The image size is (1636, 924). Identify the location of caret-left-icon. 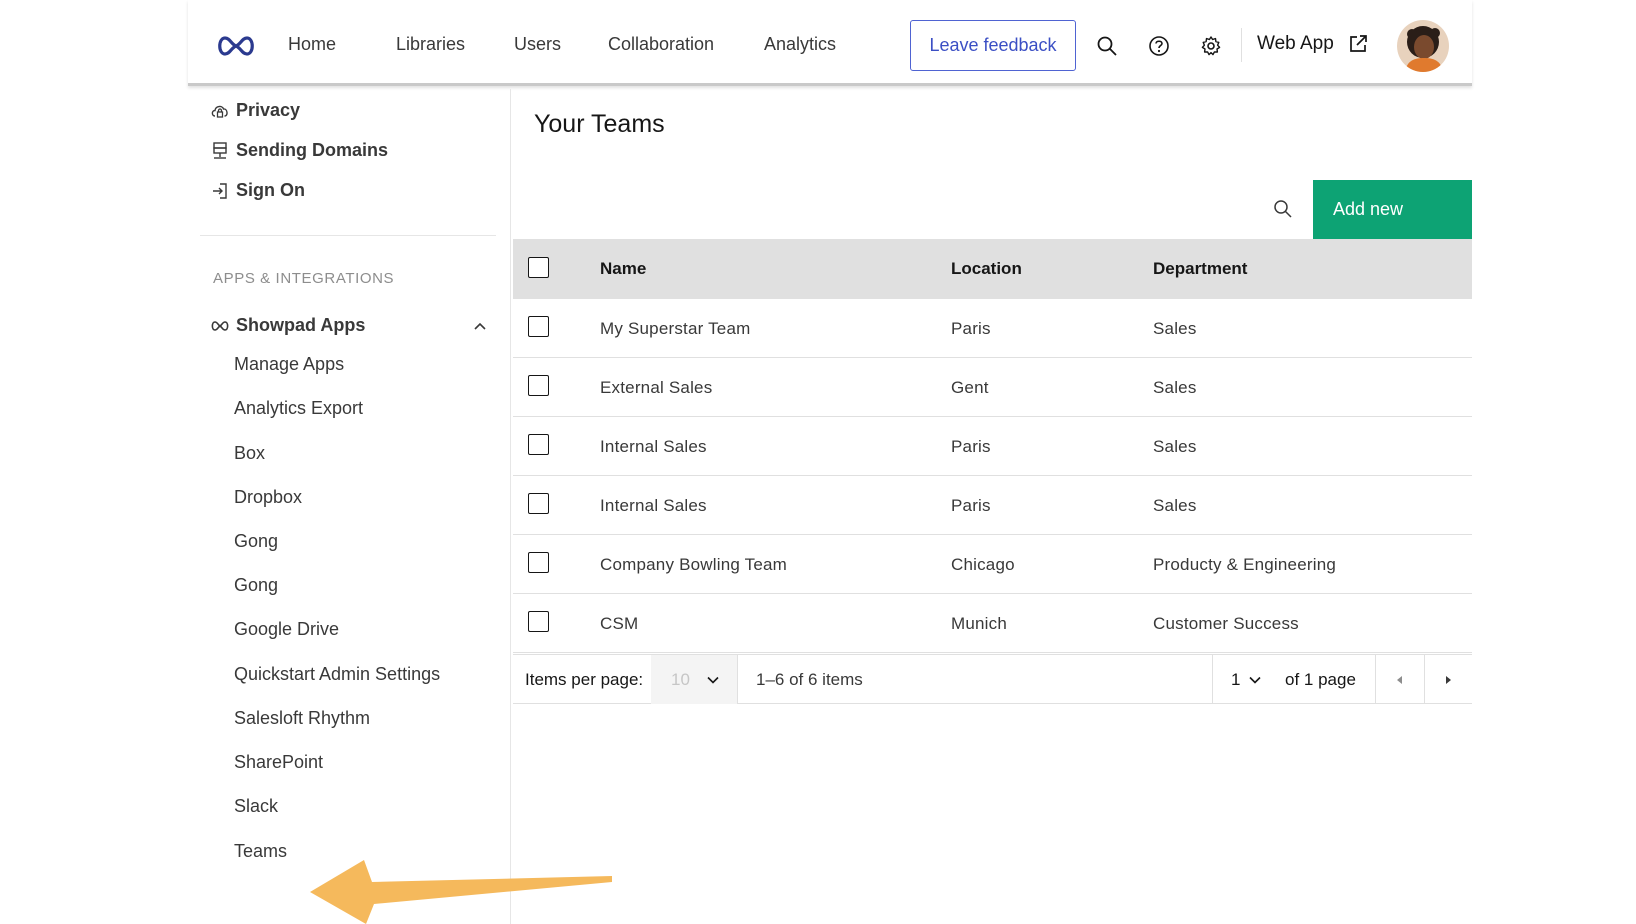
(1399, 679).